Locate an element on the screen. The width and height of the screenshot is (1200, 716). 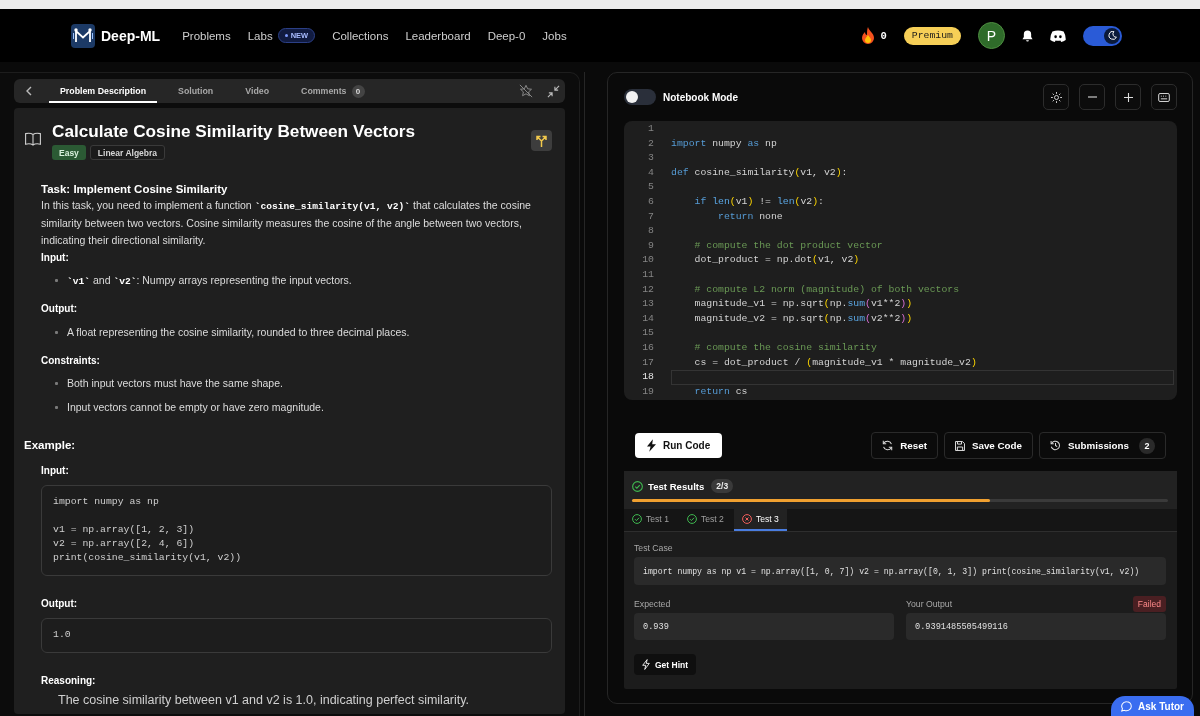
plus-icon is located at coordinates (1128, 97).